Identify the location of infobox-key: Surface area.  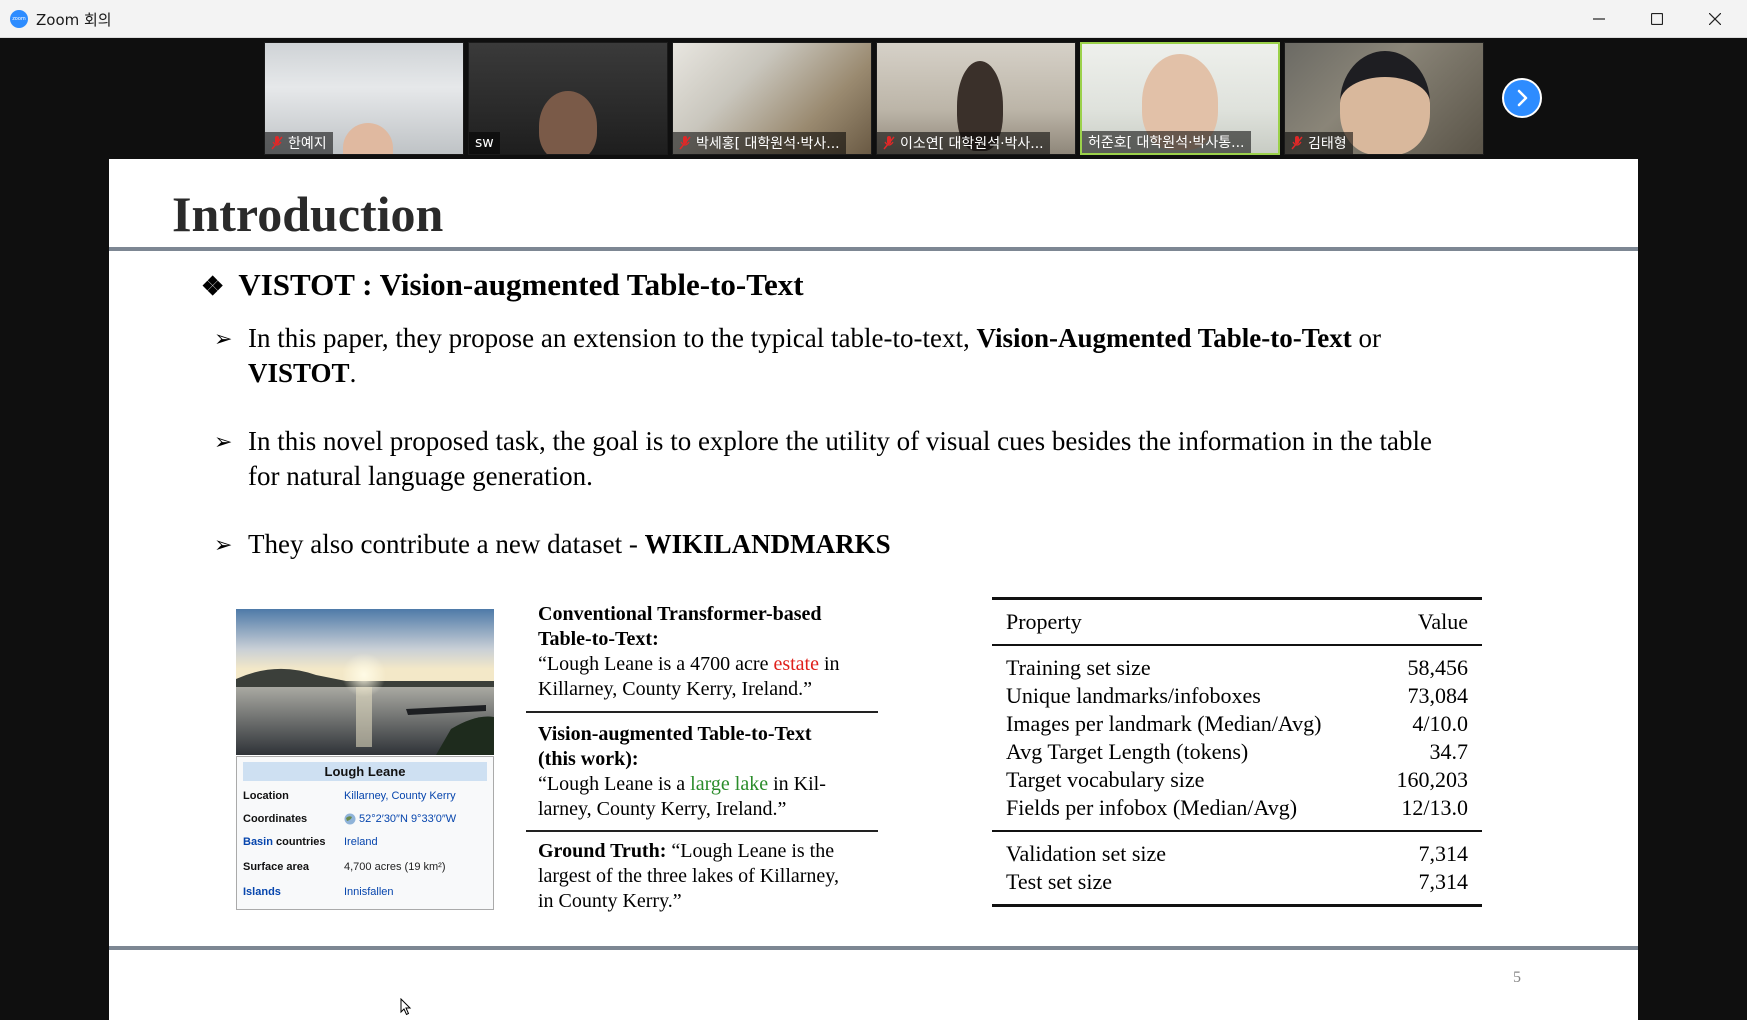
(276, 866).